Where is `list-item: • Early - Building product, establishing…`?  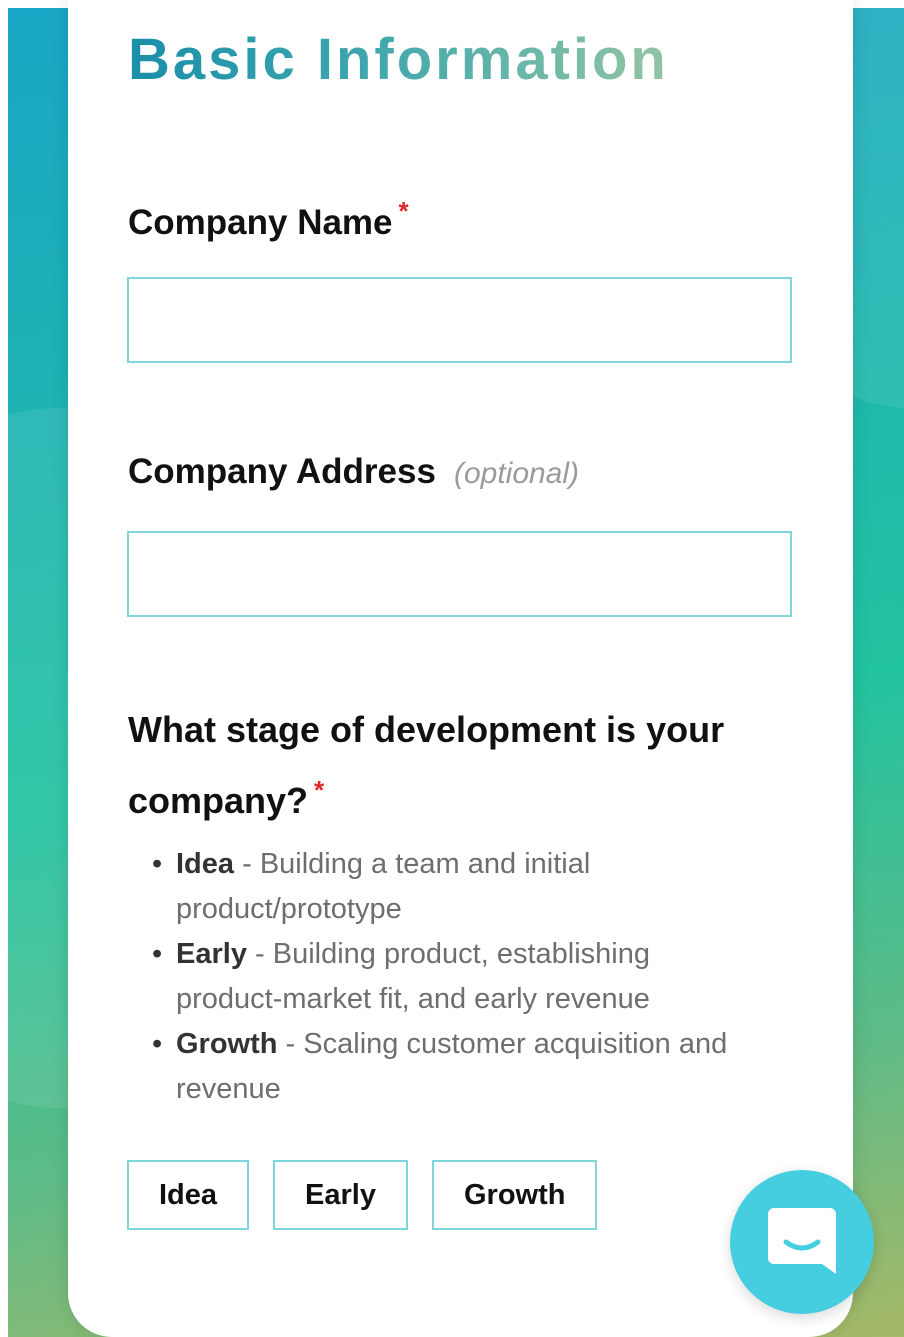 list-item: • Early - Building product, establishing… is located at coordinates (452, 977).